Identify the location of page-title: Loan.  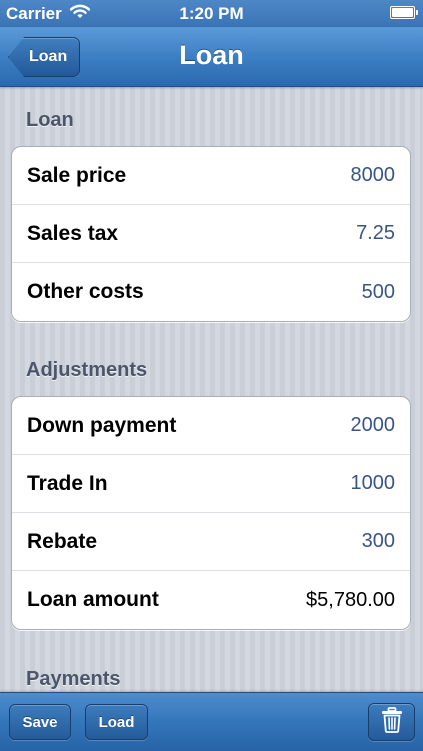
(211, 55).